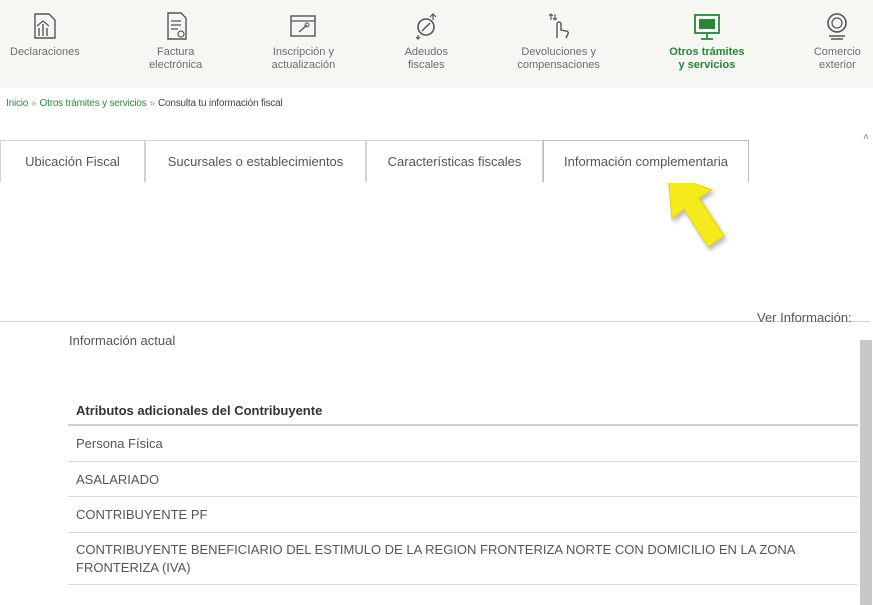 The image size is (873, 605). What do you see at coordinates (454, 161) in the screenshot?
I see `tab-caracteristicas-fiscales: Características fiscales` at bounding box center [454, 161].